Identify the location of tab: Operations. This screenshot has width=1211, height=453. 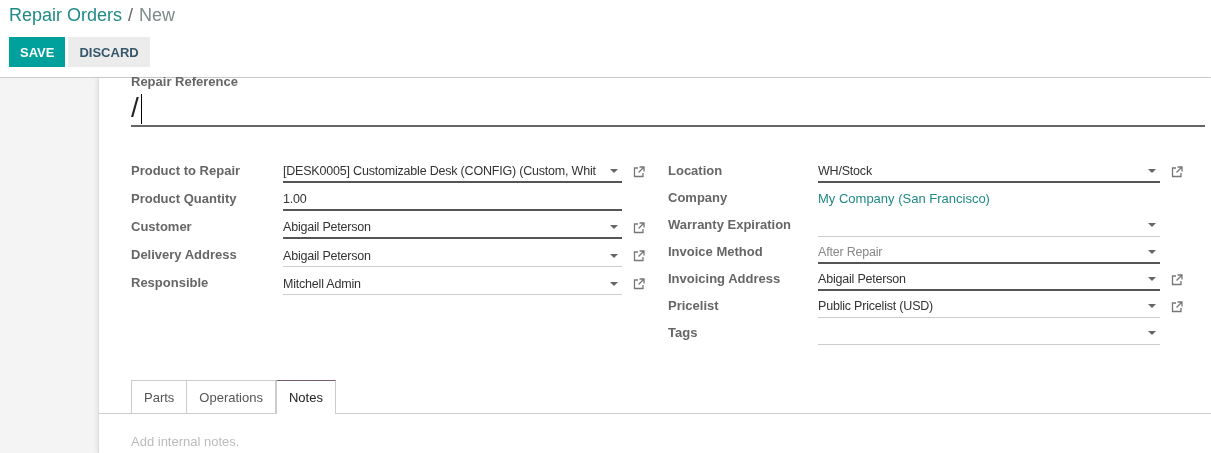
(231, 396).